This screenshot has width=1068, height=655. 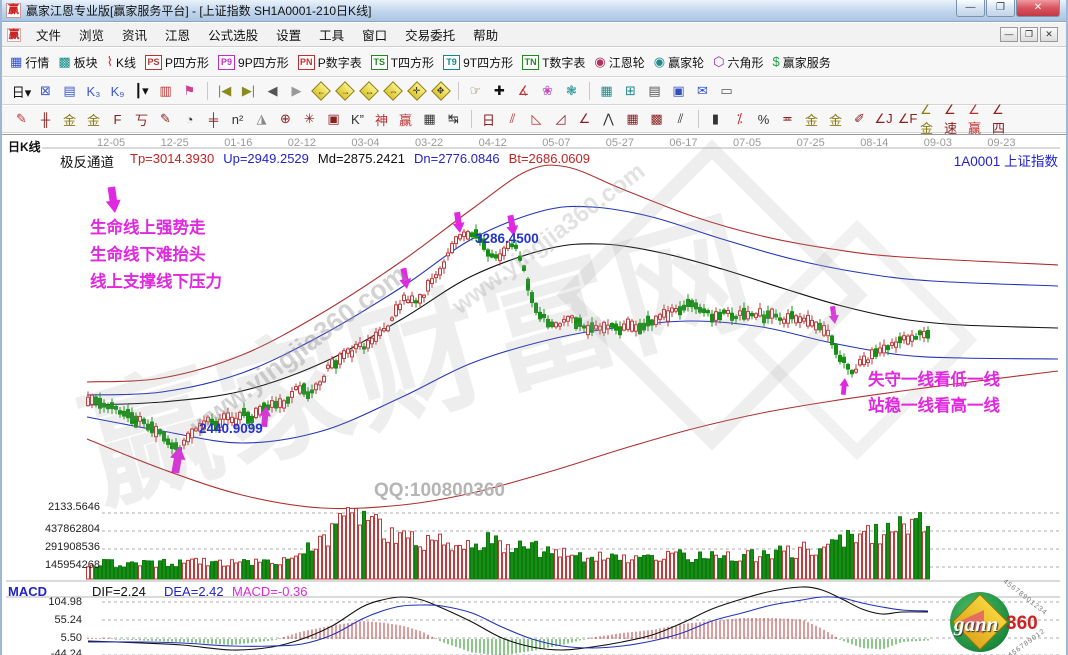 What do you see at coordinates (702, 91) in the screenshot?
I see `mail-icon: ✉` at bounding box center [702, 91].